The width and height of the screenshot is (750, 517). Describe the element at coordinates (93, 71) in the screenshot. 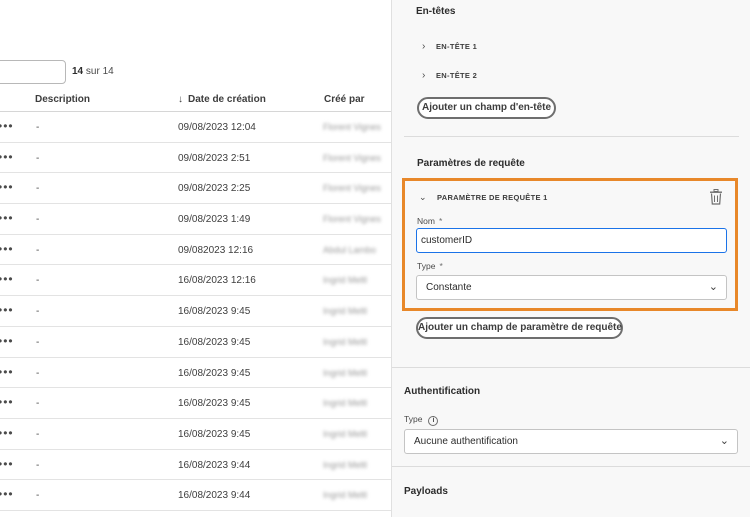

I see `result-count: 14 sur 14` at that location.